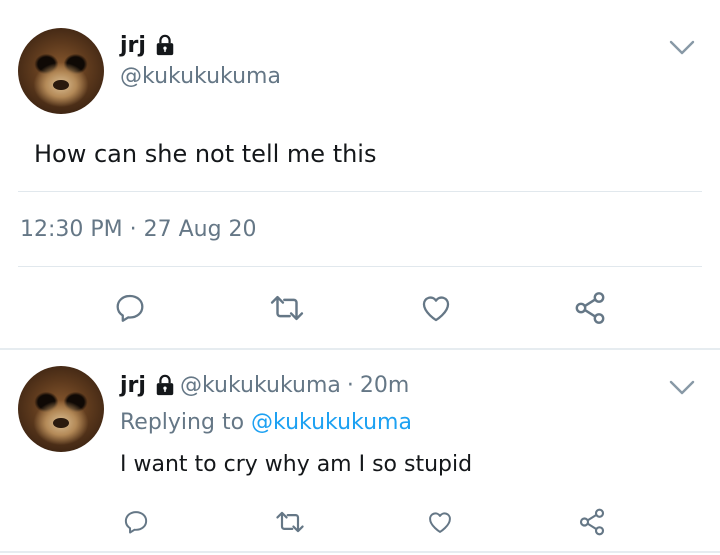  Describe the element at coordinates (296, 464) in the screenshot. I see `tweet-text: I want to cry why am I so stupid` at that location.